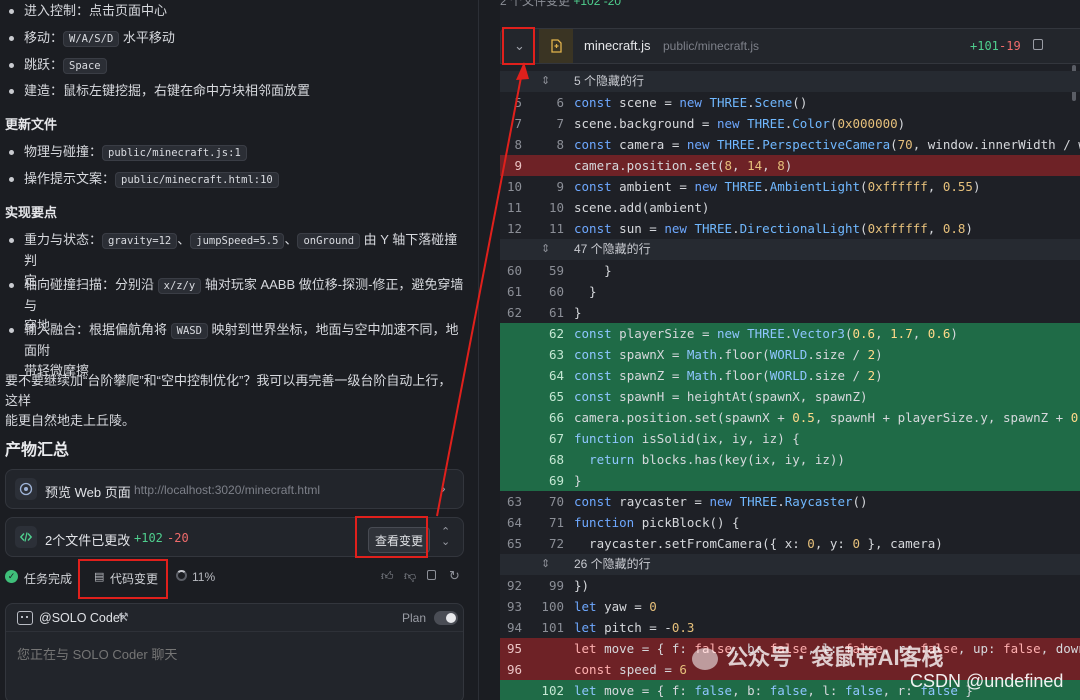 Image resolution: width=1080 pixels, height=700 pixels. Describe the element at coordinates (227, 490) in the screenshot. I see `preview-url: http://localhost:3020/minecraft.html` at that location.